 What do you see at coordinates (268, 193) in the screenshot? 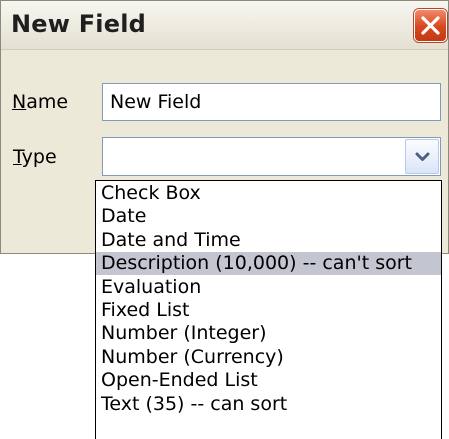
I see `dropdown-option: Check Box` at bounding box center [268, 193].